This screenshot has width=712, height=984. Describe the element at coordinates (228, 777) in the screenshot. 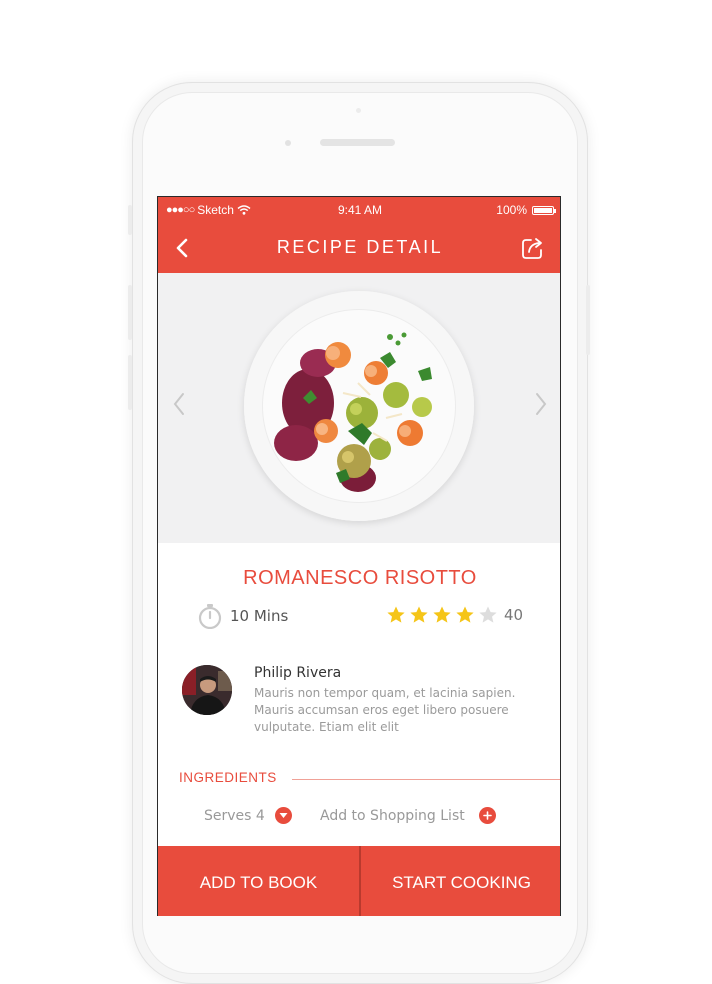

I see `ingredients-heading: INGREDIENTS` at that location.